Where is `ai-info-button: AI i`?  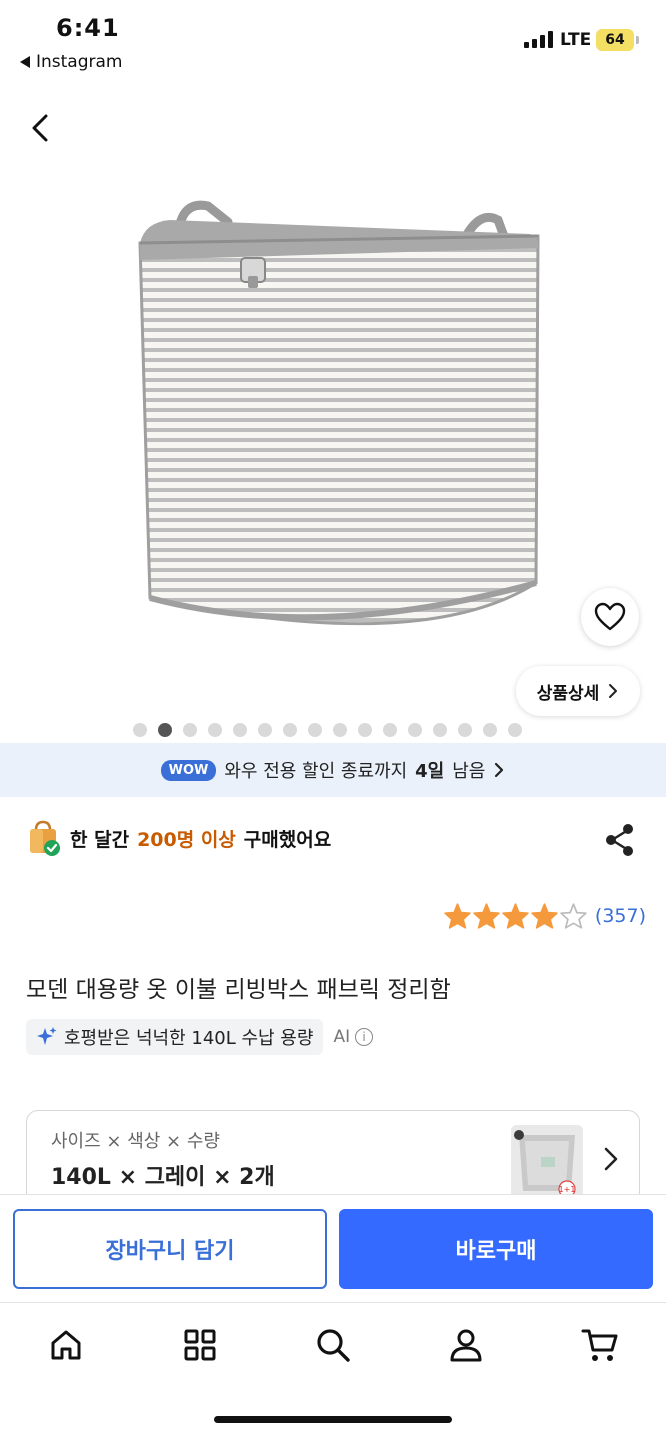
ai-info-button: AI i is located at coordinates (353, 1037).